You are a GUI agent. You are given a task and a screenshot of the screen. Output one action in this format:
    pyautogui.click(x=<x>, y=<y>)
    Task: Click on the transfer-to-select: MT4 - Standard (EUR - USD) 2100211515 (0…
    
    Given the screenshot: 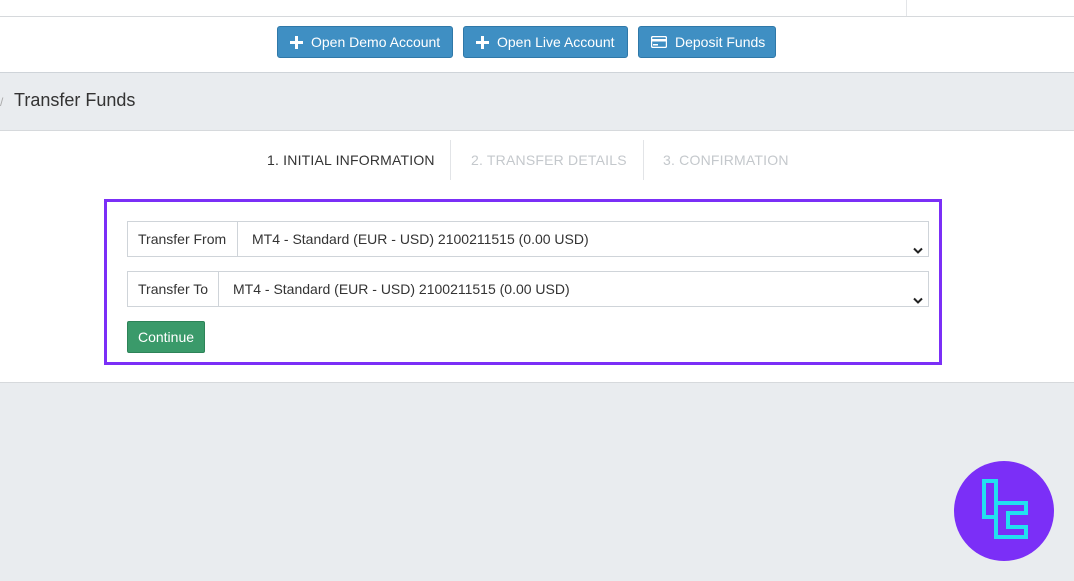 What is the action you would take?
    pyautogui.click(x=574, y=289)
    